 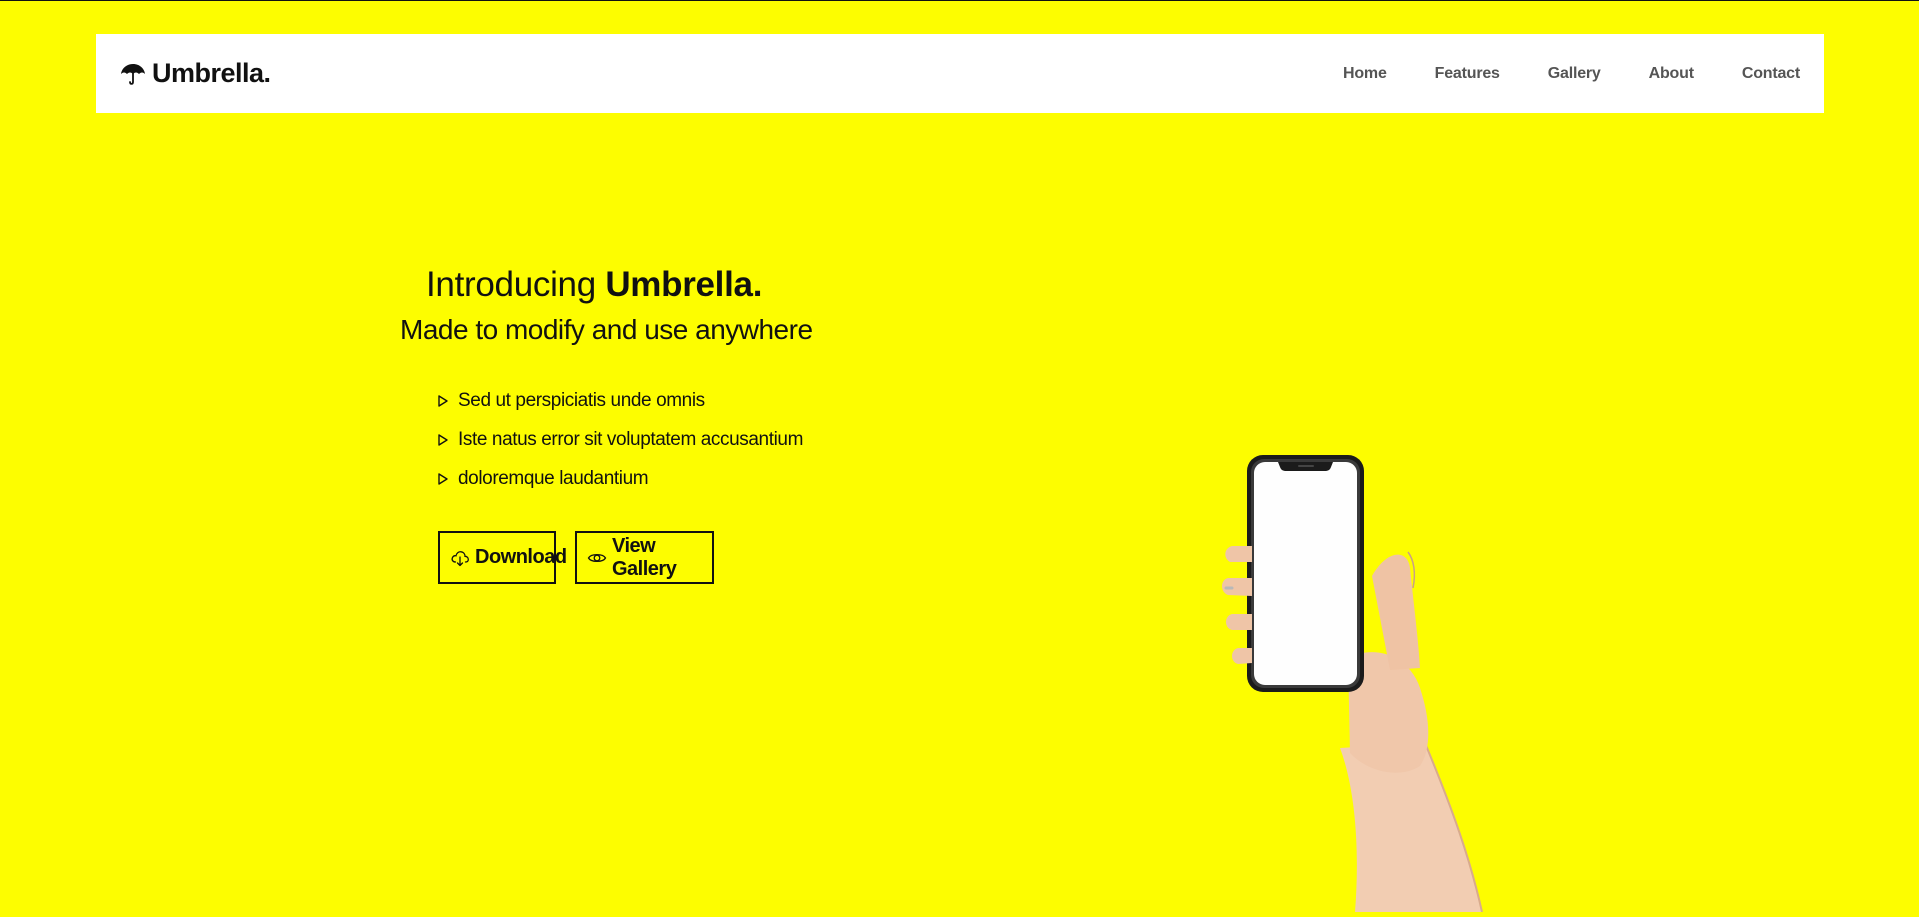 What do you see at coordinates (597, 558) in the screenshot?
I see `eye-icon` at bounding box center [597, 558].